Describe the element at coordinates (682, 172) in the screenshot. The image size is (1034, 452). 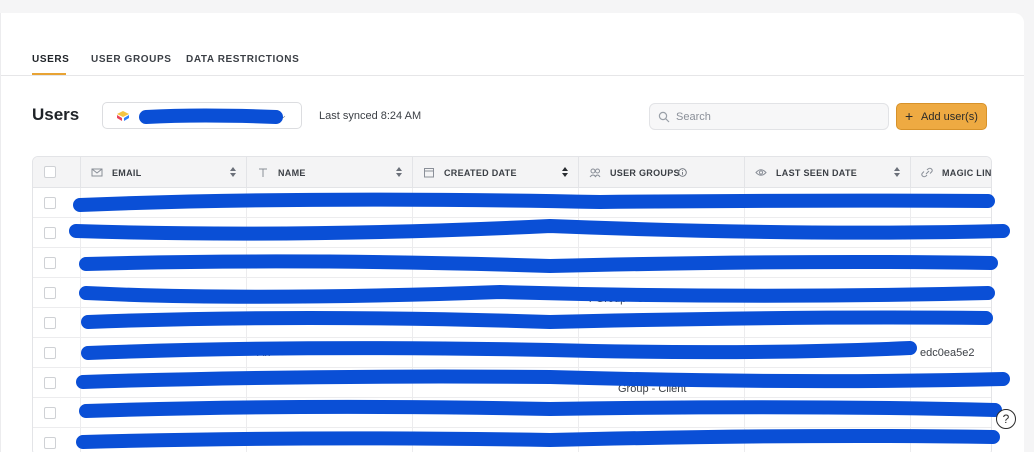
I see `info-icon` at that location.